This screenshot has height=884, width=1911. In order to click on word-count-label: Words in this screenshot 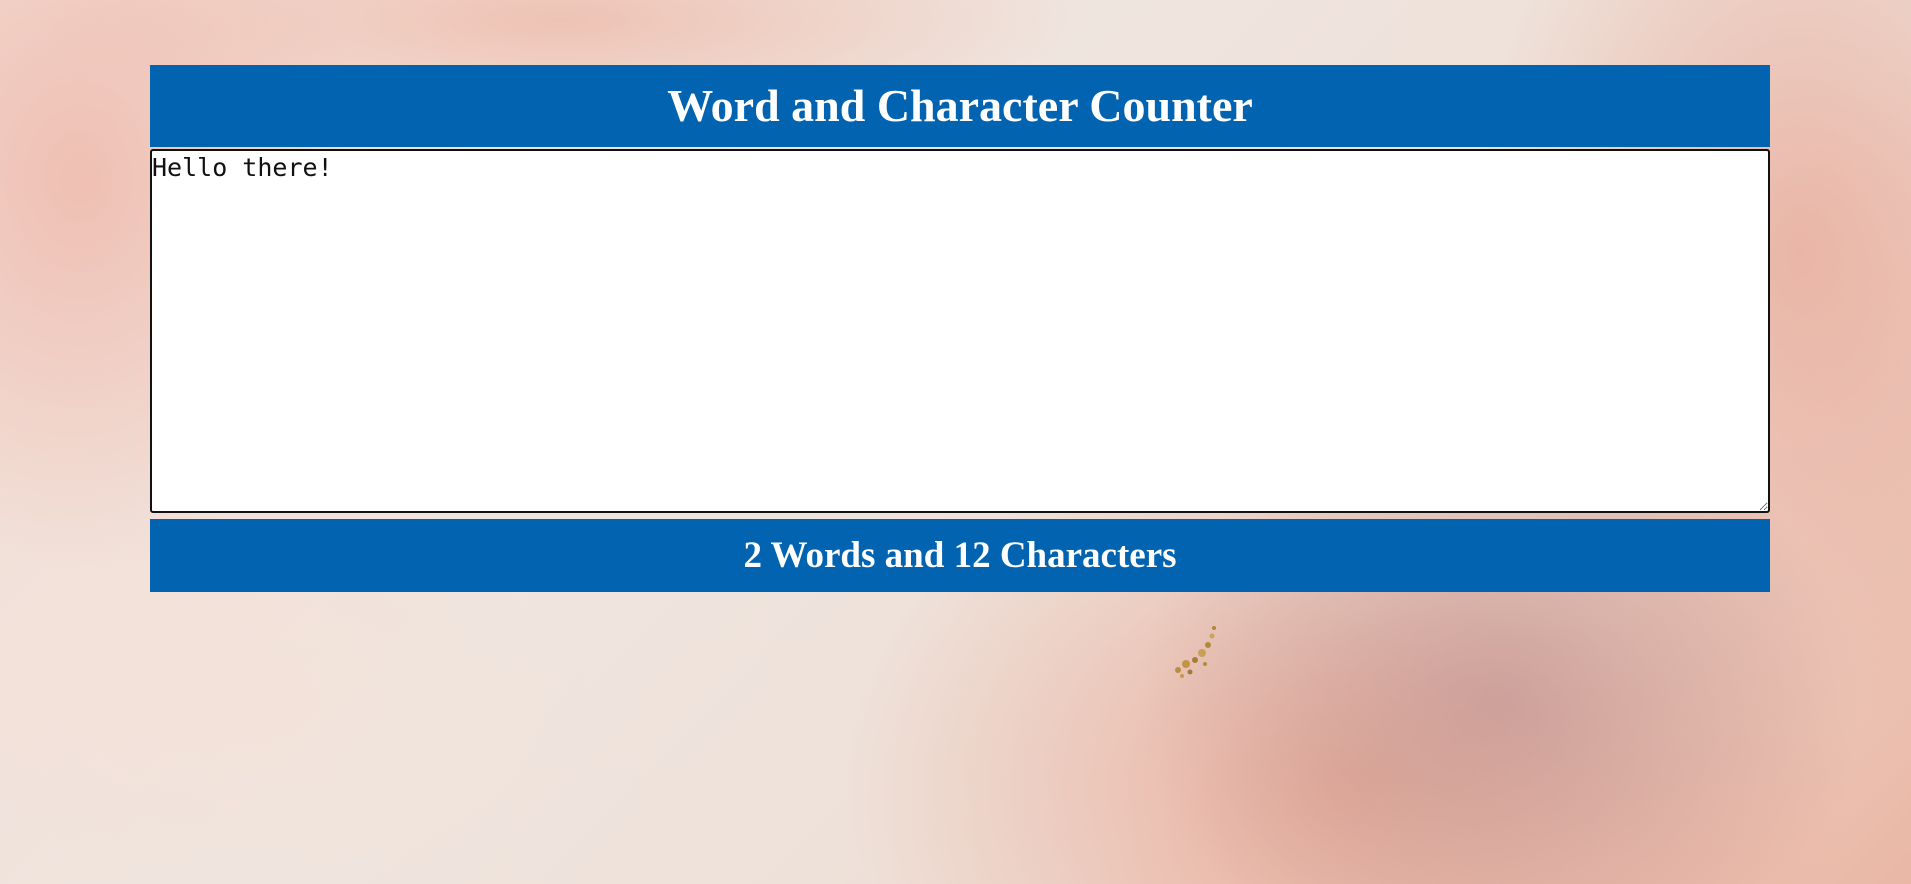, I will do `click(823, 555)`.